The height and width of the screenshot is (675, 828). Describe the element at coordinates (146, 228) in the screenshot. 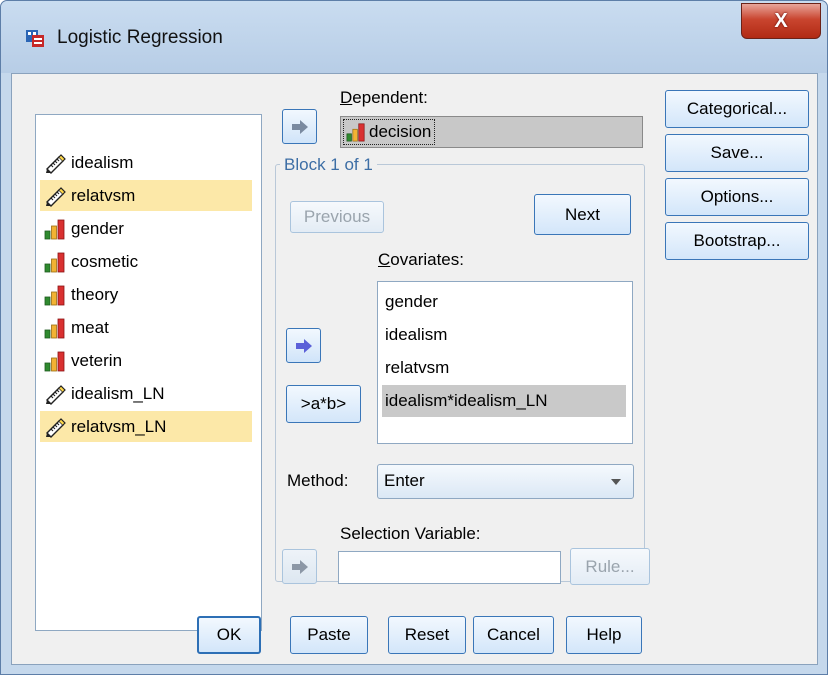

I see `variable-item-gender: gender` at that location.